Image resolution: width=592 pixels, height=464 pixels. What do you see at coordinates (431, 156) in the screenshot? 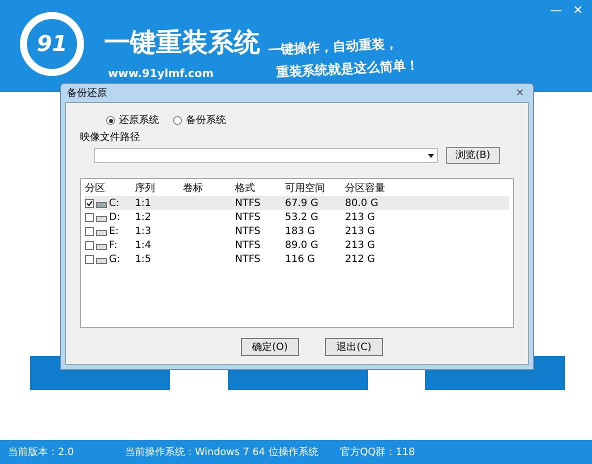
I see `caret-icon` at bounding box center [431, 156].